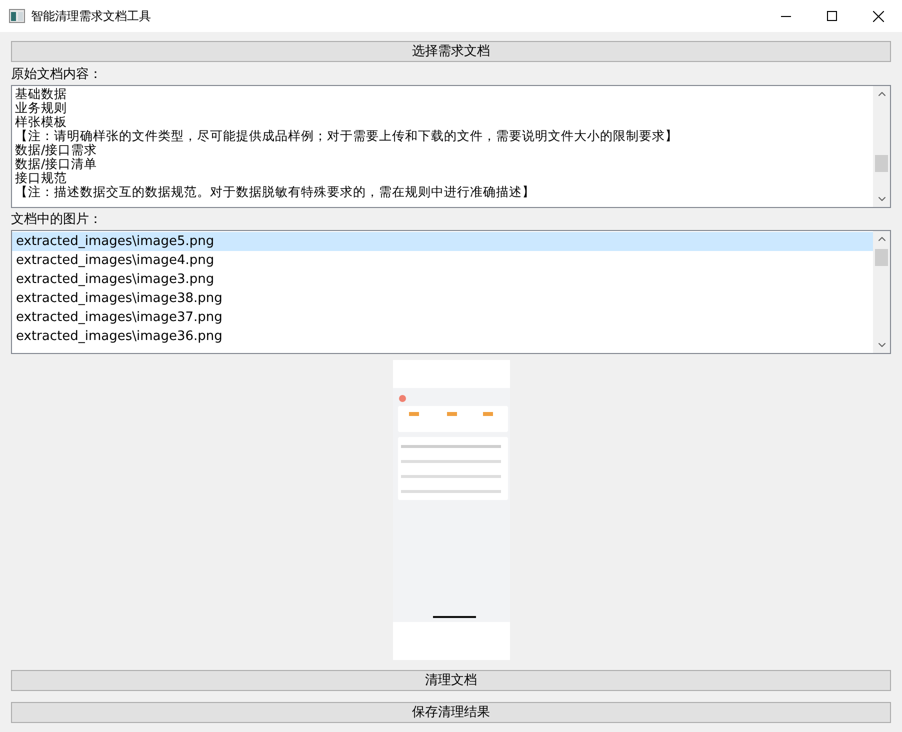 Image resolution: width=902 pixels, height=732 pixels. I want to click on content-label: 原始文档内容：, so click(56, 75).